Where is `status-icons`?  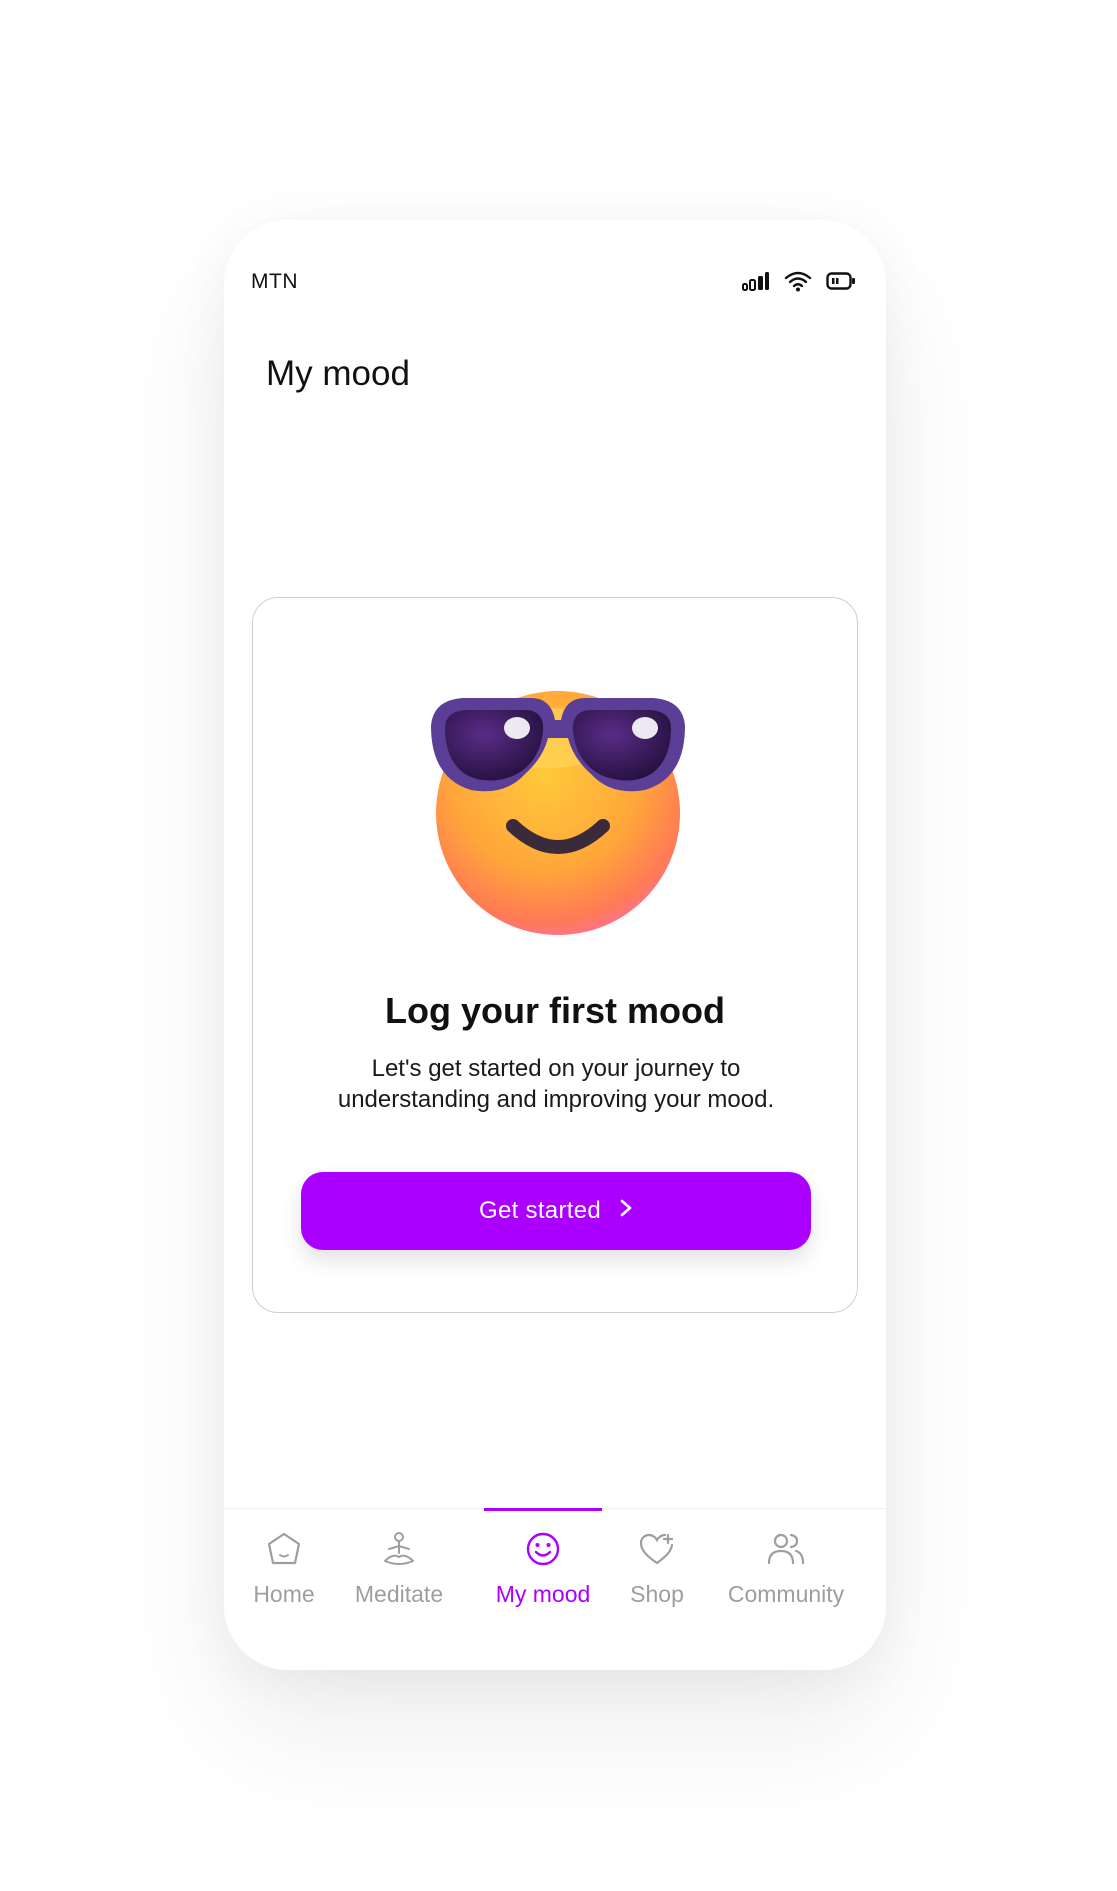
status-icons is located at coordinates (799, 281).